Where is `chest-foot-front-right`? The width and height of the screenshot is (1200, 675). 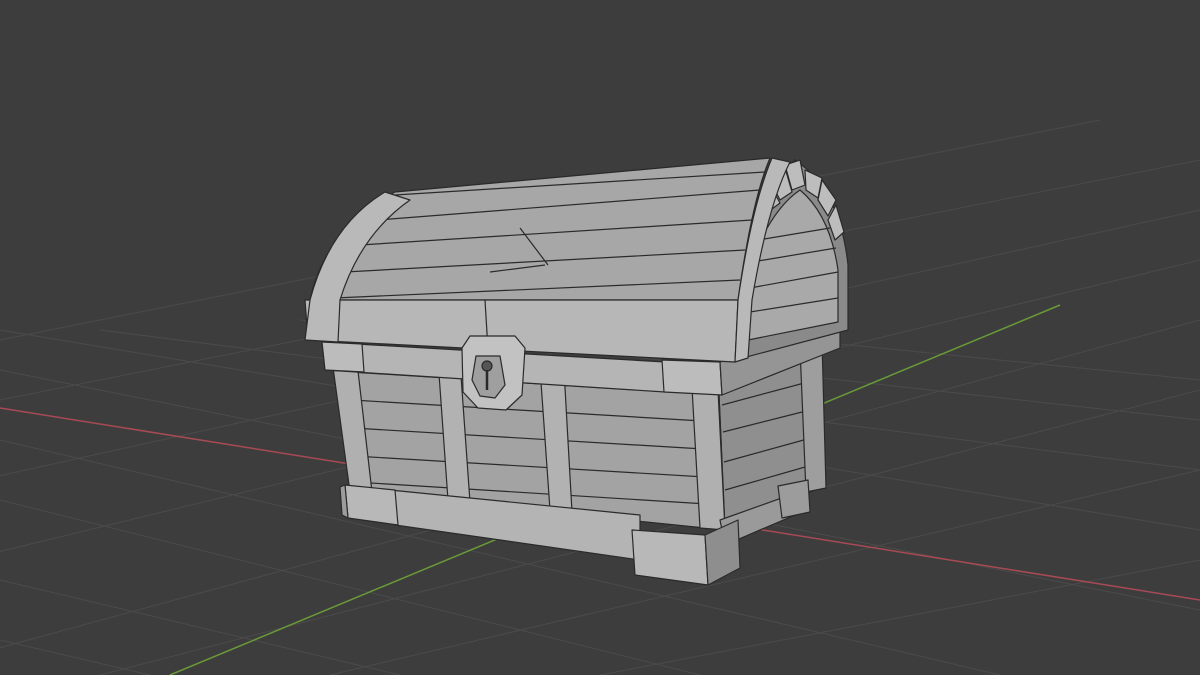 chest-foot-front-right is located at coordinates (670, 557).